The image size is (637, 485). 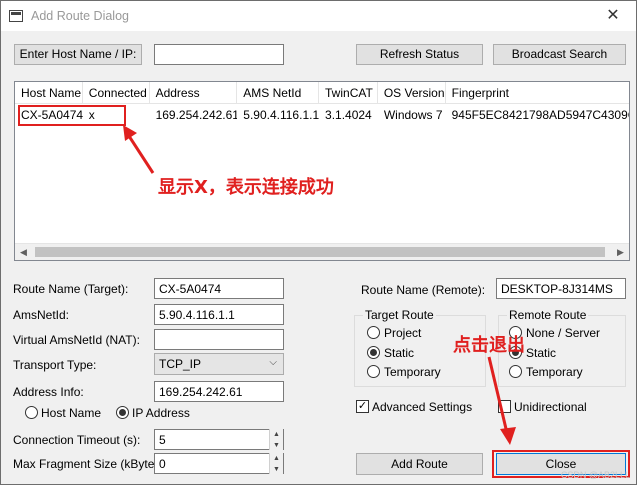 I want to click on unidirectional-label: Unidirectional, so click(x=550, y=407).